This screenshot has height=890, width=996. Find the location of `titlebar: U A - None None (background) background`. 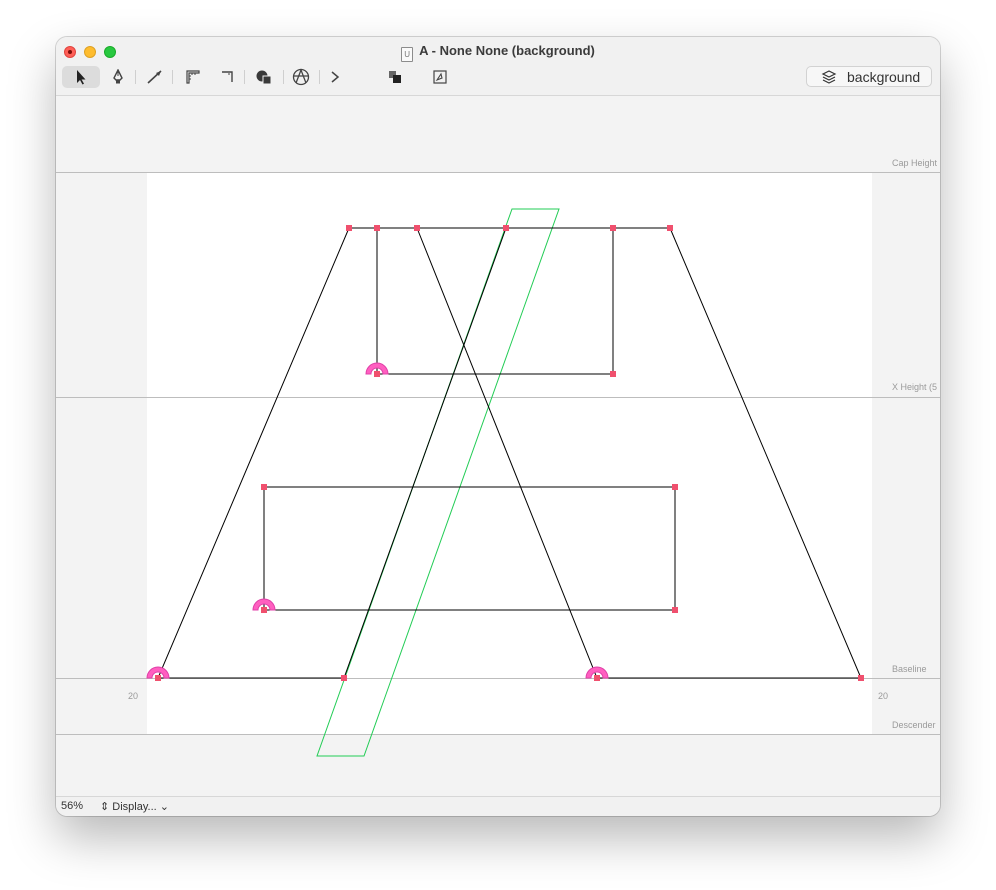

titlebar: U A - None None (background) background is located at coordinates (498, 66).